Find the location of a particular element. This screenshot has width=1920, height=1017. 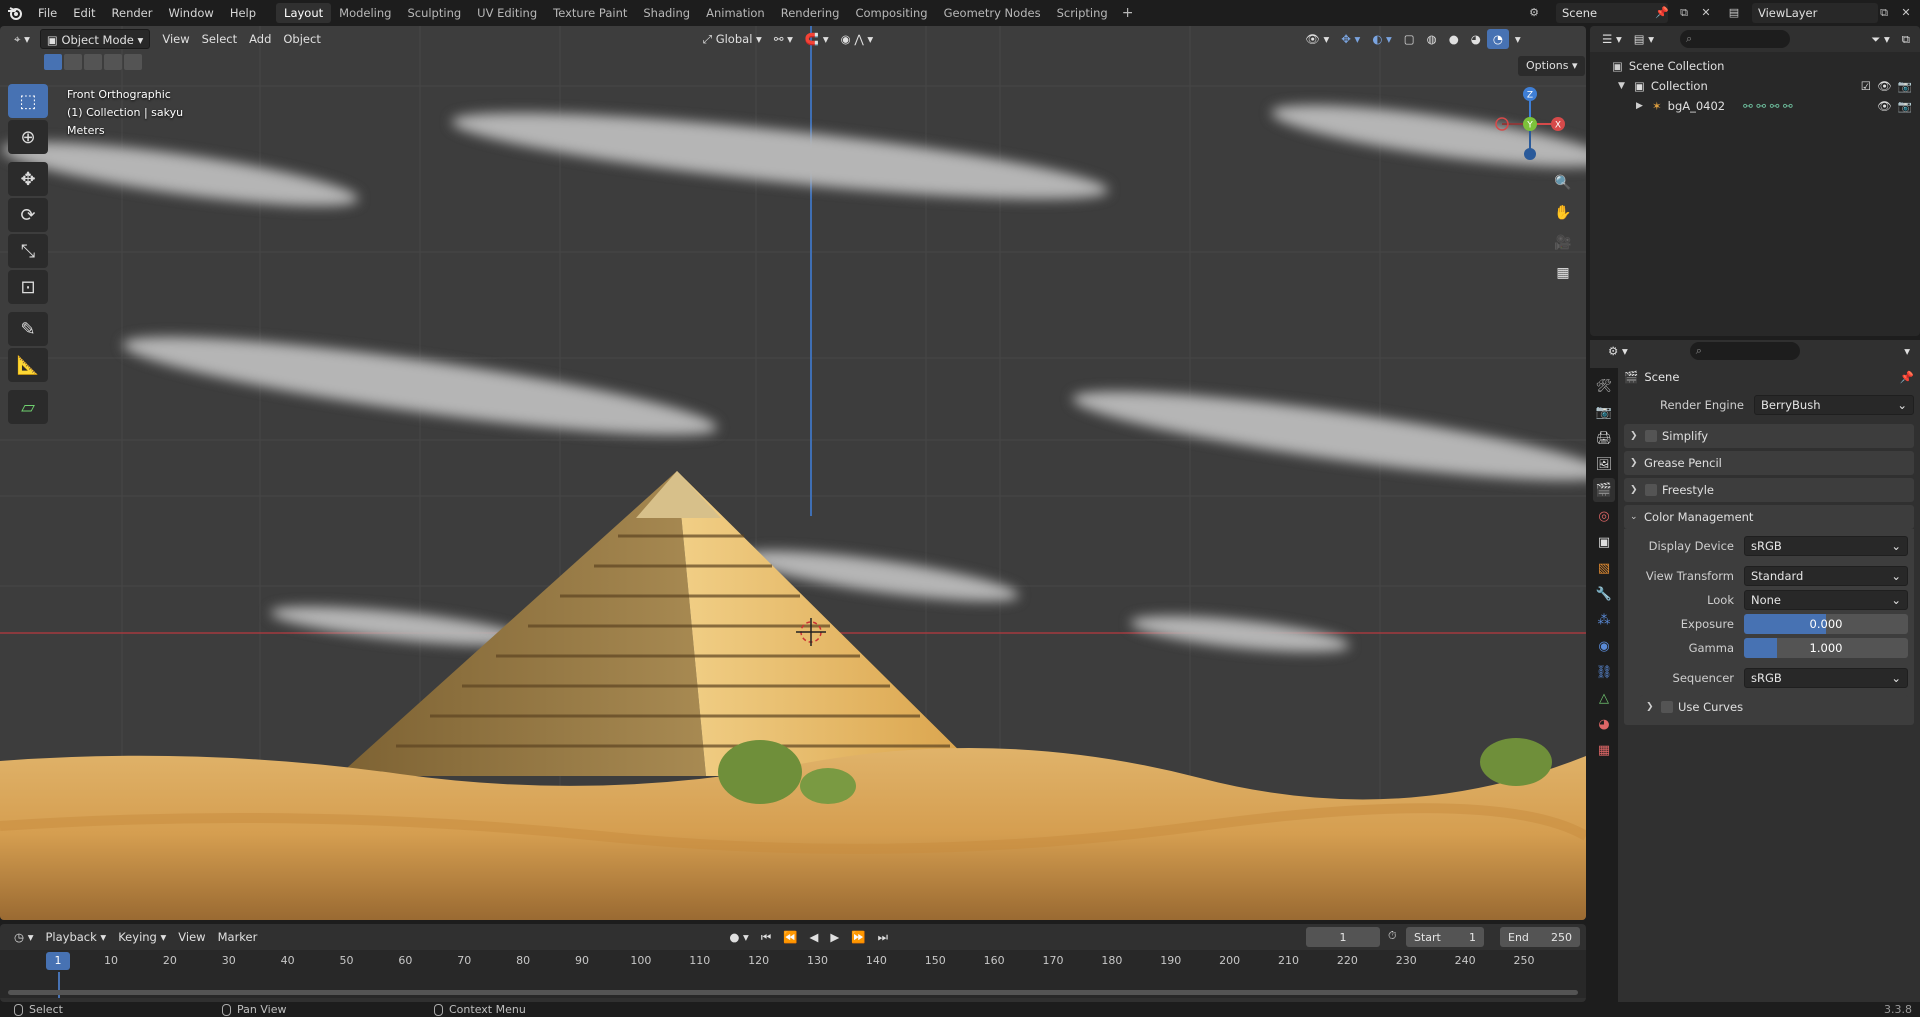

scene-selector: Scene is located at coordinates (1612, 13).